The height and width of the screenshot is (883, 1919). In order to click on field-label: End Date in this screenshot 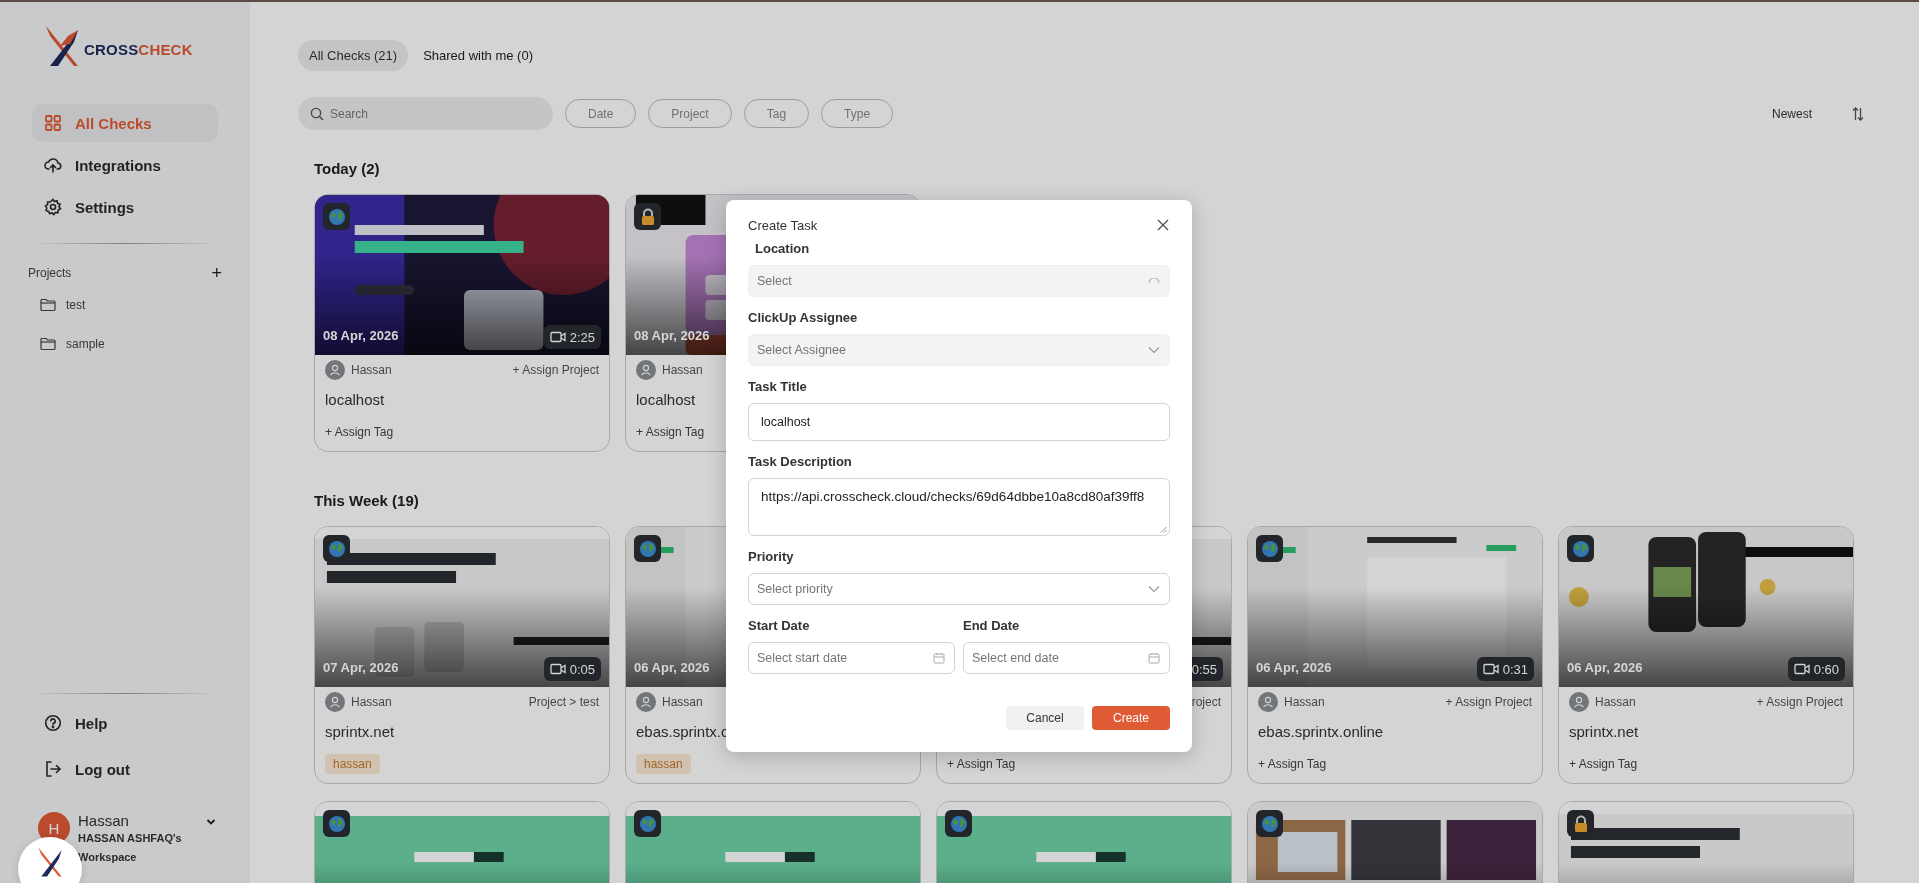, I will do `click(992, 625)`.